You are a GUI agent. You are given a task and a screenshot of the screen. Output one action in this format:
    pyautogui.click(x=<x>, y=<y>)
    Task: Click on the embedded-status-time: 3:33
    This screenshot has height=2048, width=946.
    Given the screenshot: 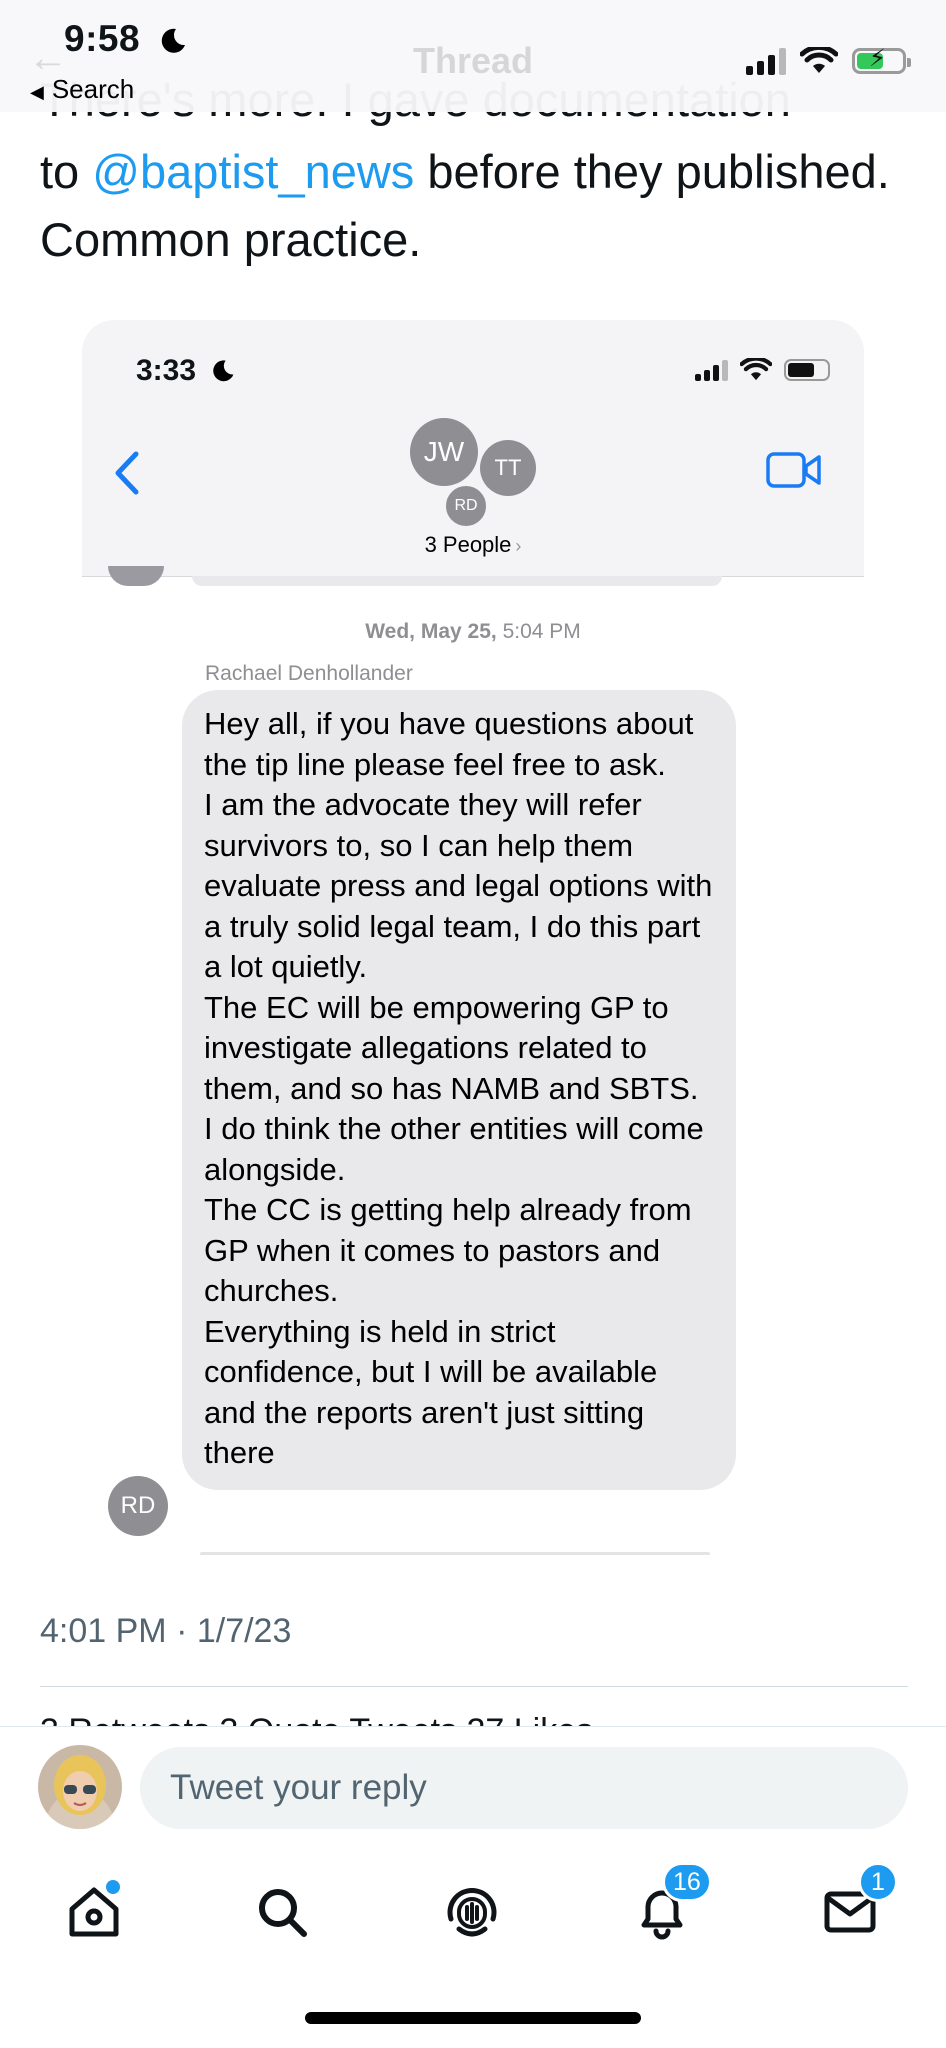 What is the action you would take?
    pyautogui.click(x=166, y=370)
    